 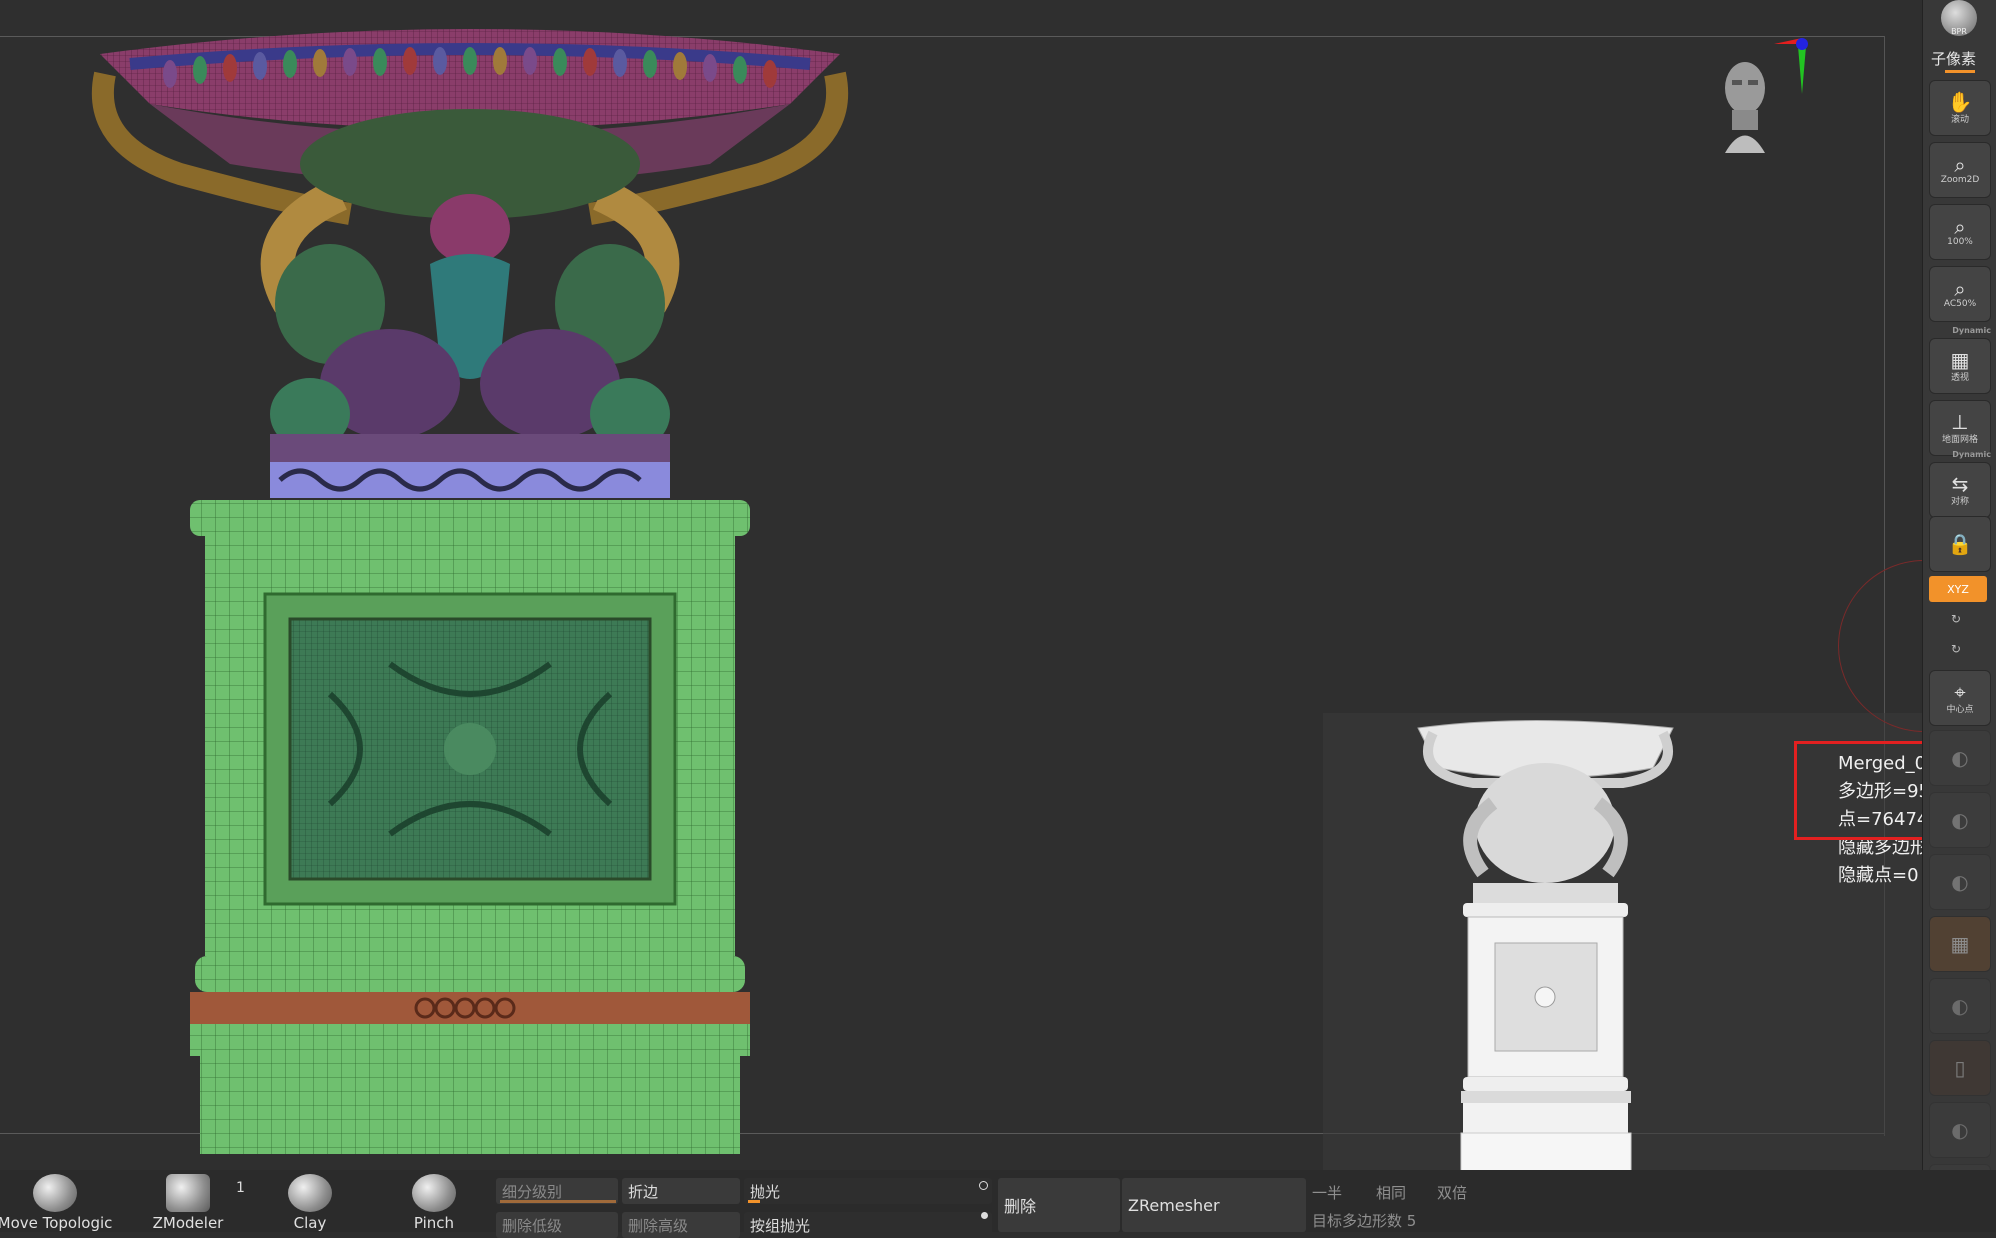 I want to click on polish-by-groups-slider: 按组抛光, so click(x=868, y=1225).